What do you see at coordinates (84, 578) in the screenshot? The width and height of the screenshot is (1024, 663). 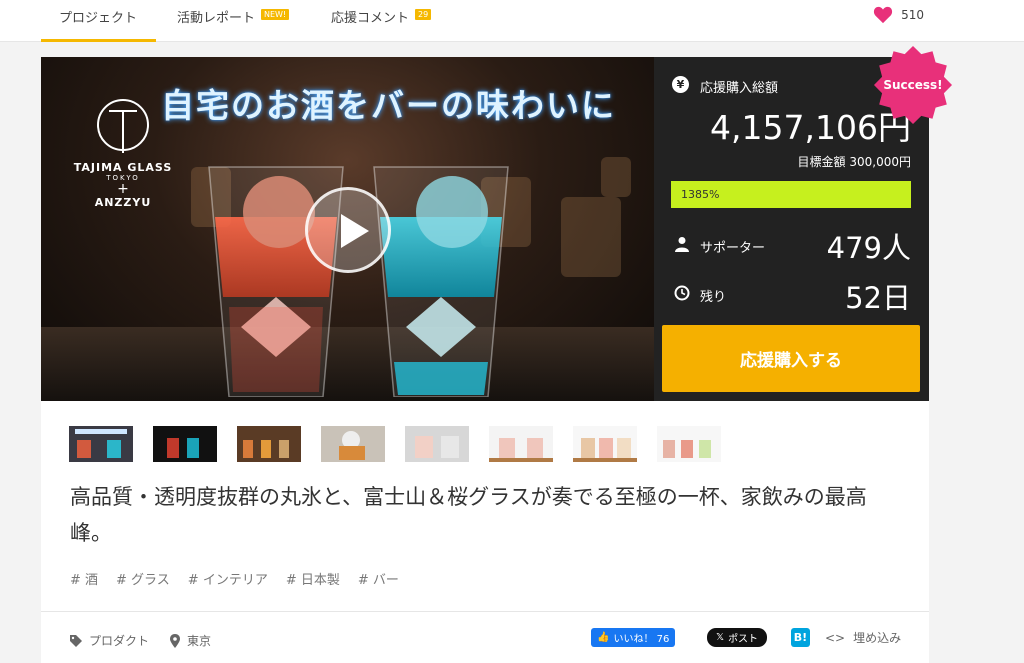 I see `tag-link: # 酒` at bounding box center [84, 578].